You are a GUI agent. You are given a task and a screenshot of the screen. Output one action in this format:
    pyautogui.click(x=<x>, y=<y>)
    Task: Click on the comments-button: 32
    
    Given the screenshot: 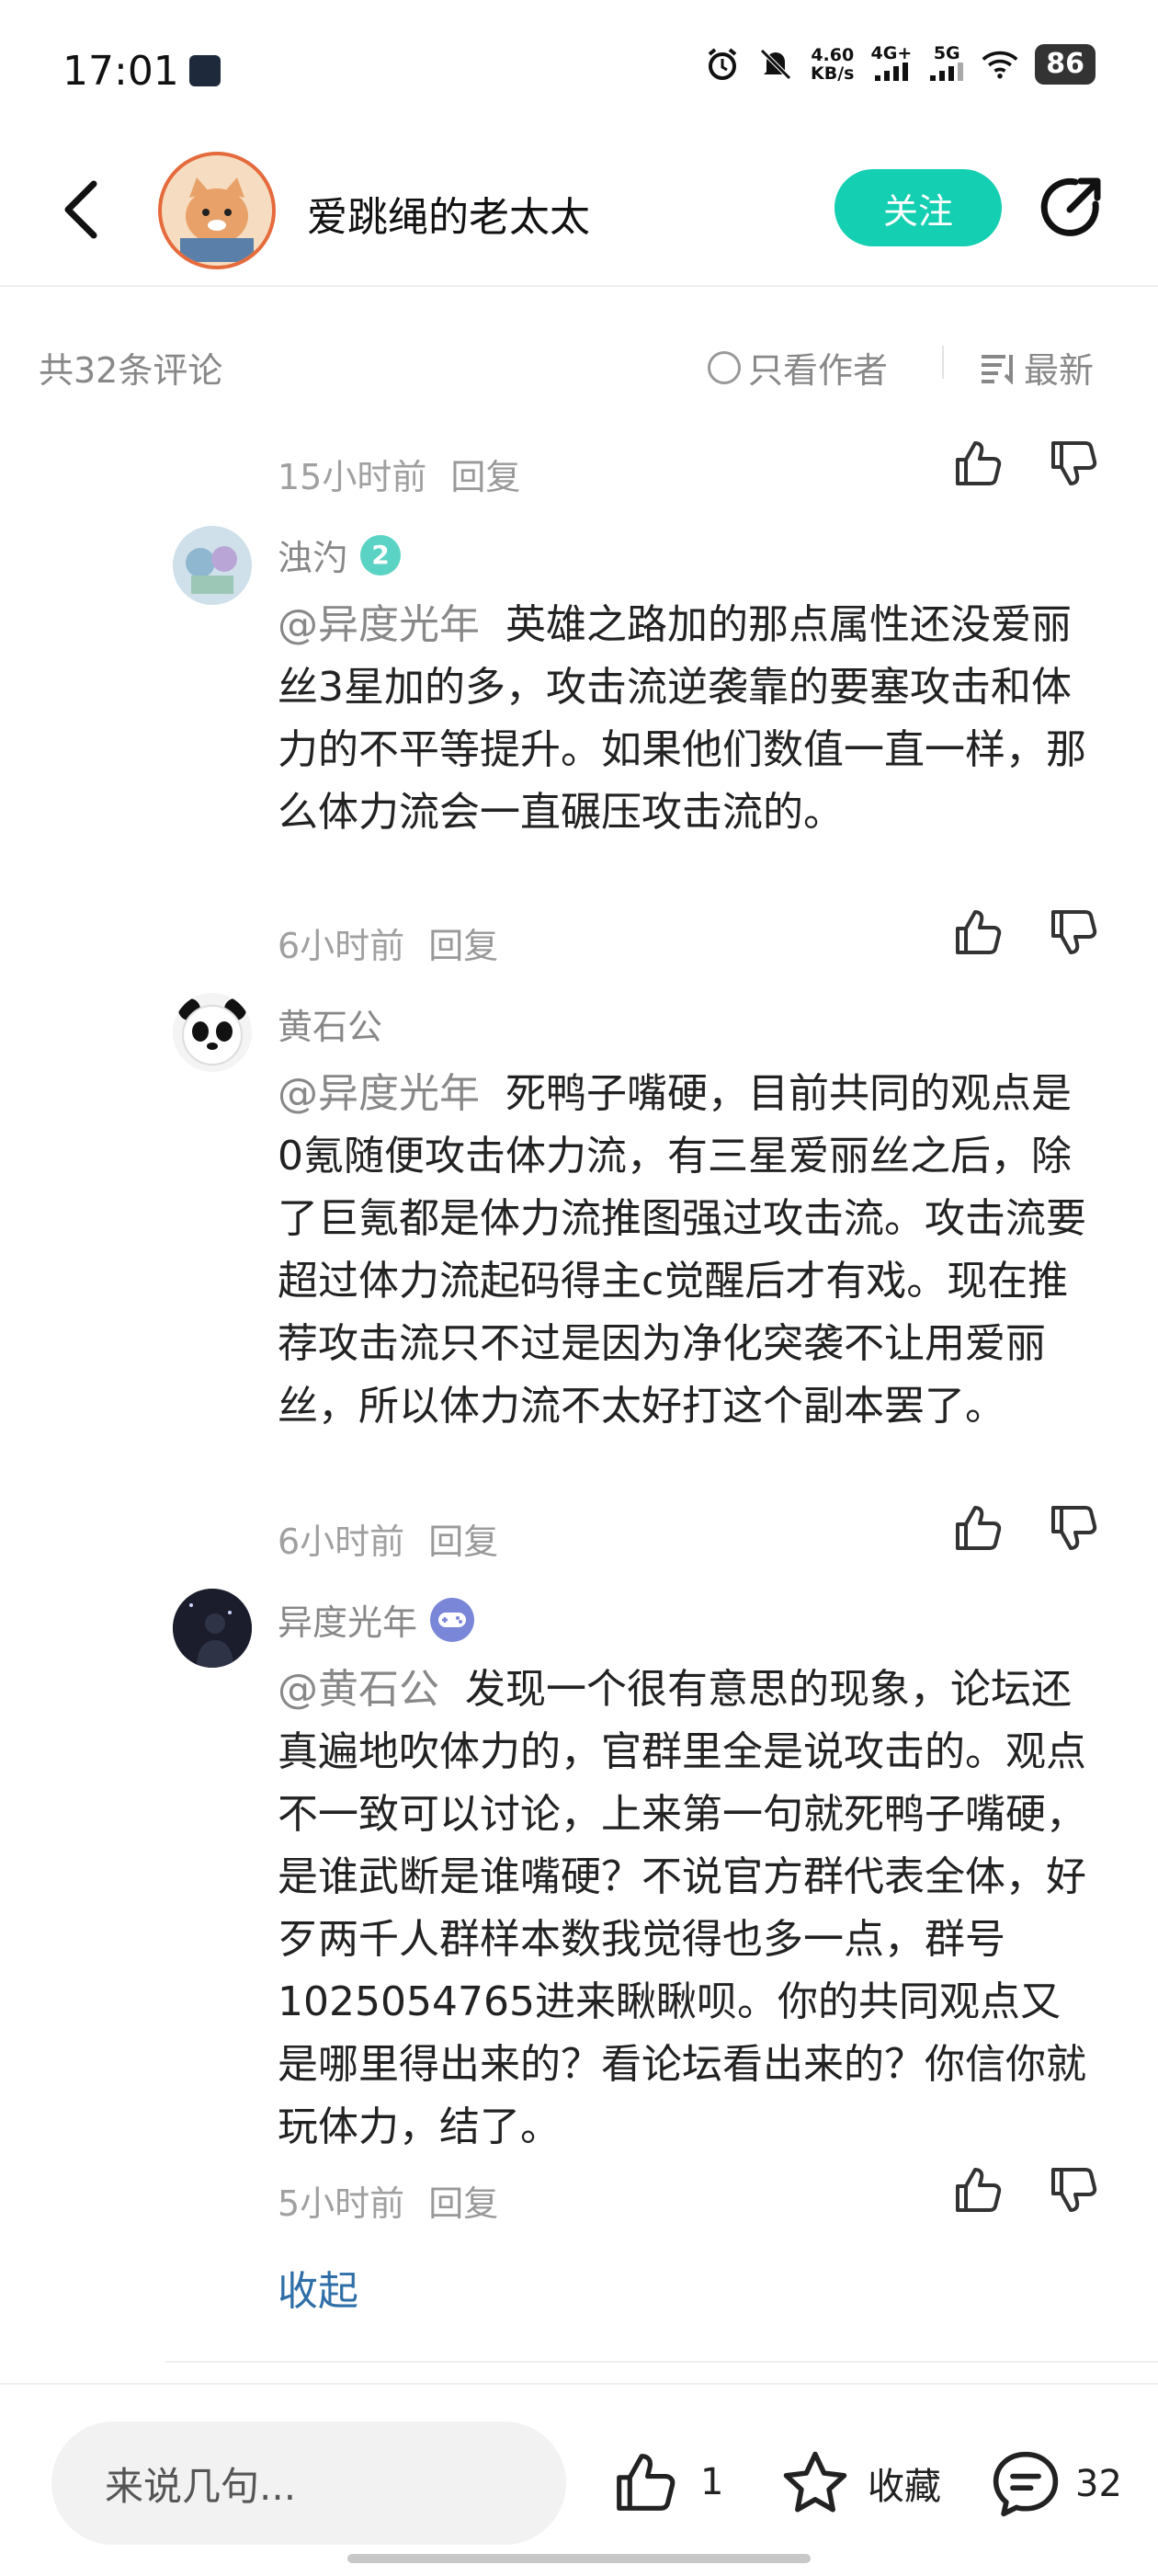 What is the action you would take?
    pyautogui.click(x=1055, y=2484)
    